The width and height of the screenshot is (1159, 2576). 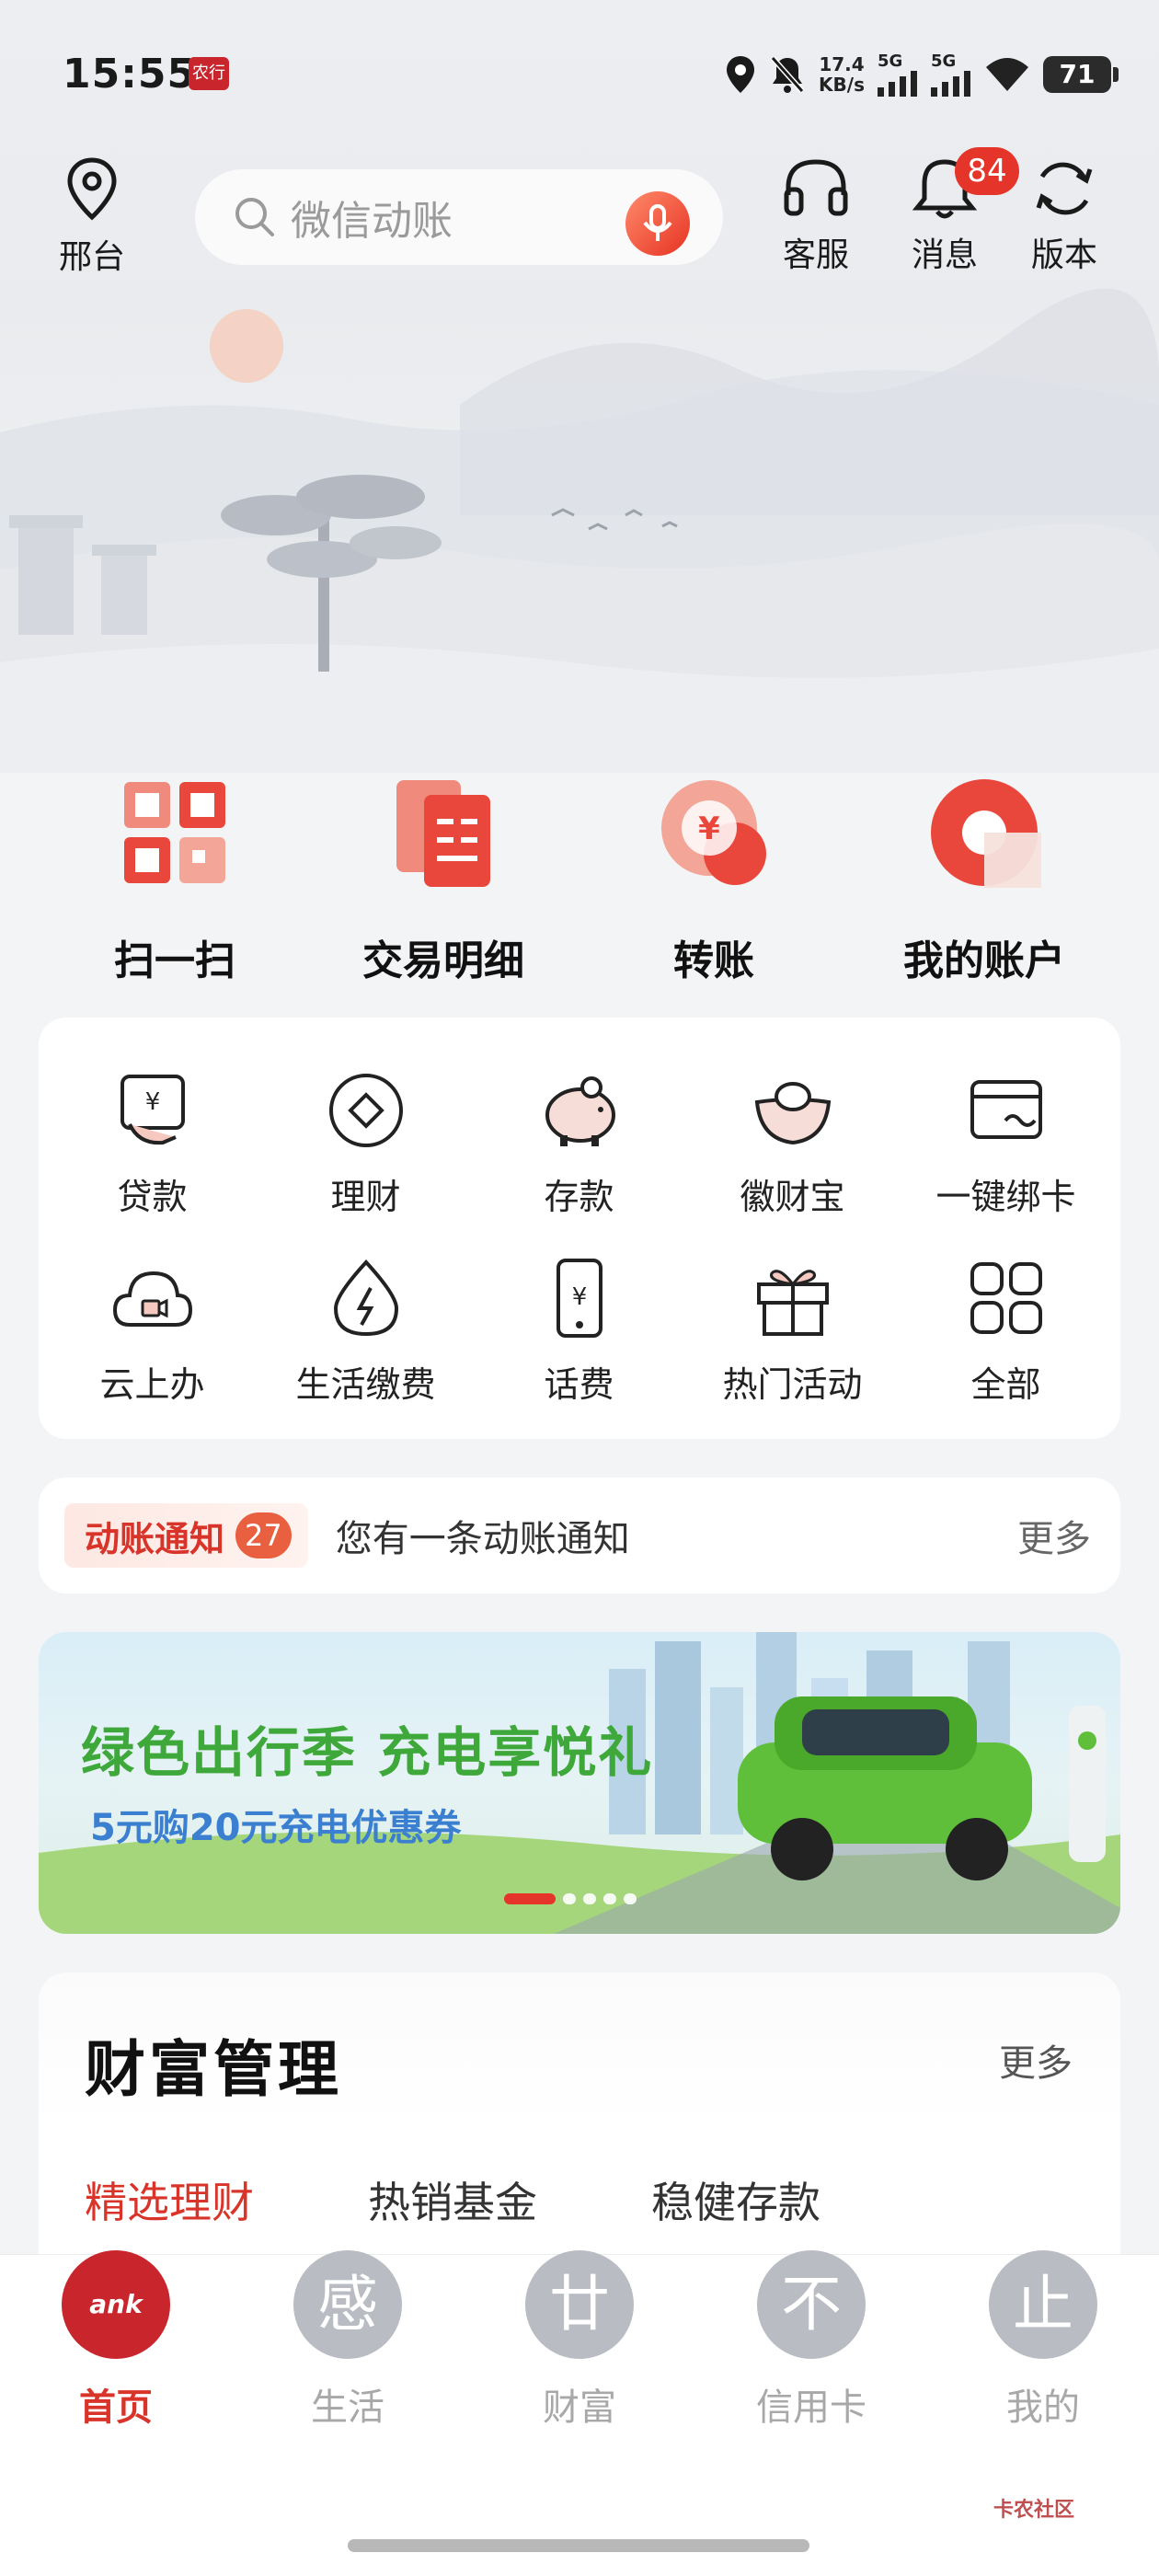 What do you see at coordinates (443, 833) in the screenshot?
I see `document-icon` at bounding box center [443, 833].